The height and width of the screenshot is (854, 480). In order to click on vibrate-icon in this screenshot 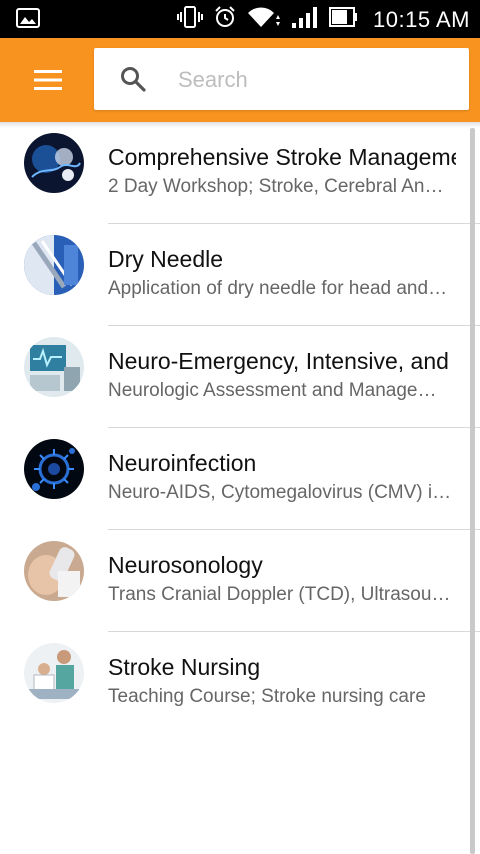, I will do `click(190, 19)`.